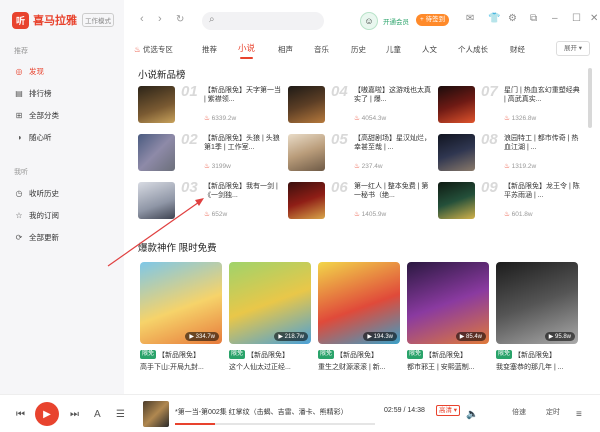  What do you see at coordinates (212, 151) in the screenshot?
I see `rank-item: 02 【新品限免】头狼 | 头狼第1季 | 工作室... ♨ 3199w` at bounding box center [212, 151].